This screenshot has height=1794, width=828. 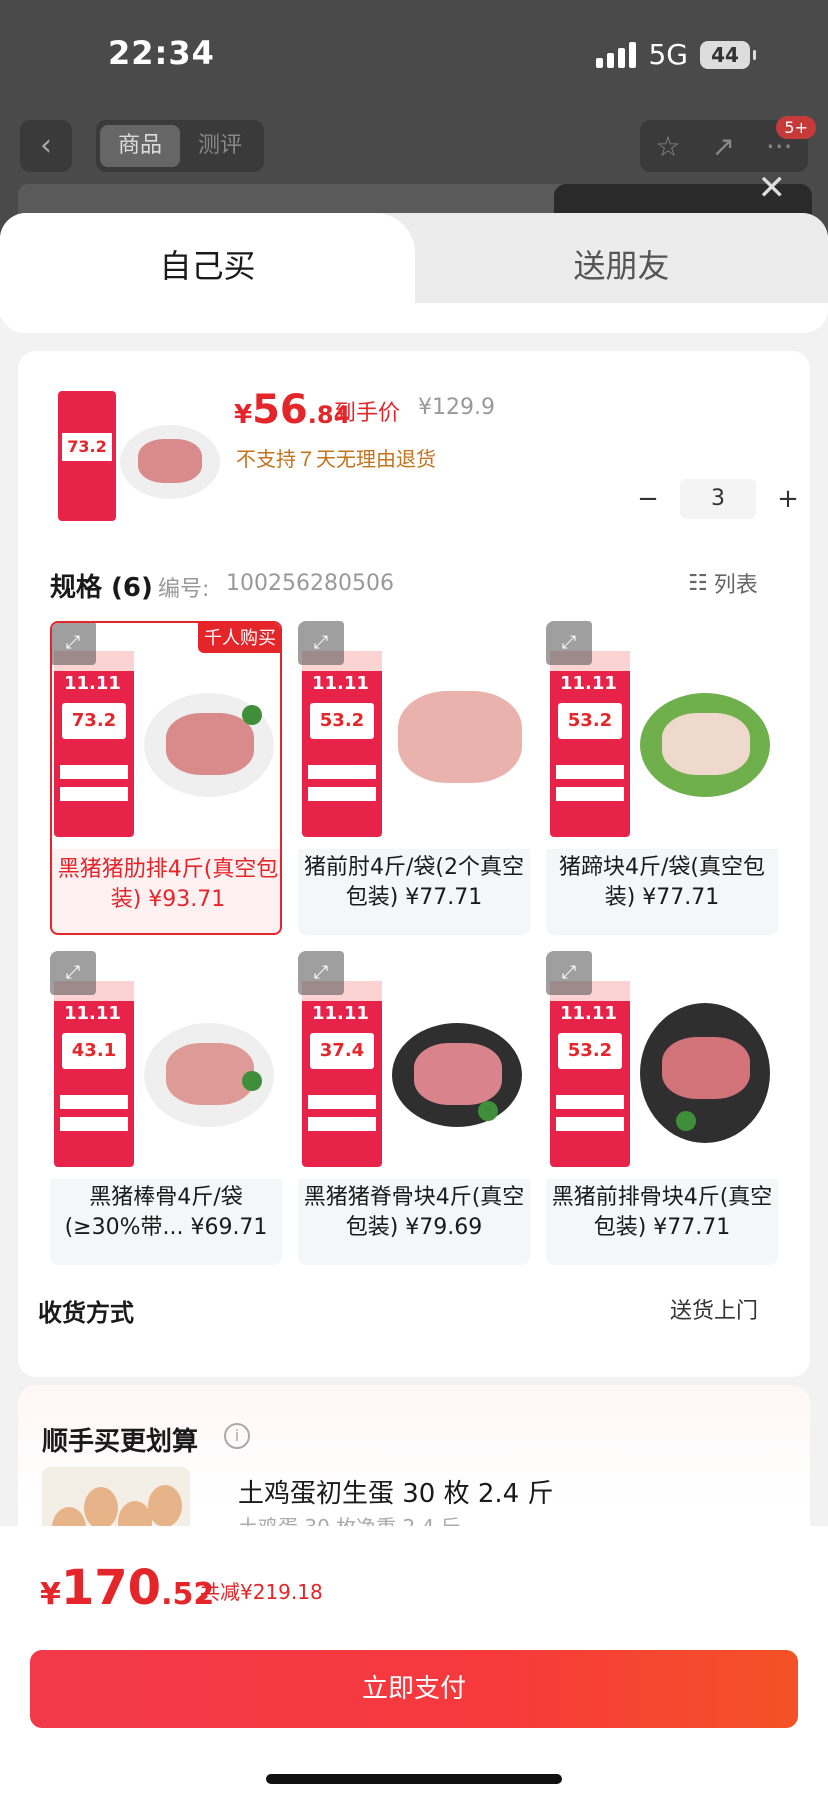 What do you see at coordinates (414, 318) in the screenshot?
I see `tab-underline-panel` at bounding box center [414, 318].